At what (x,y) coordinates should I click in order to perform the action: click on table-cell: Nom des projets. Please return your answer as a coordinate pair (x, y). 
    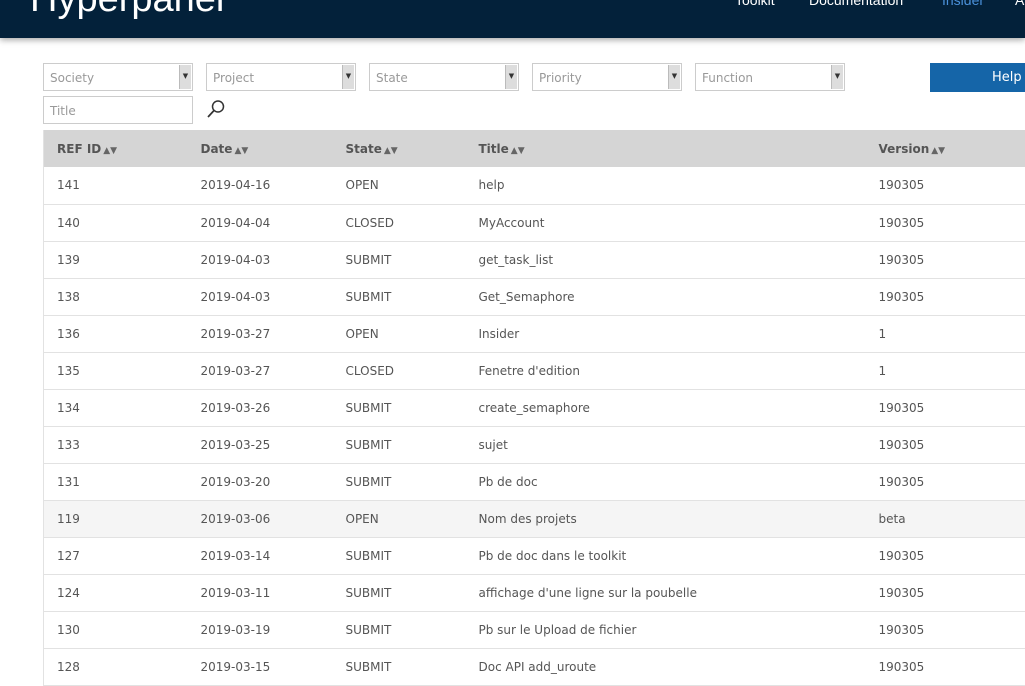
    Looking at the image, I should click on (679, 518).